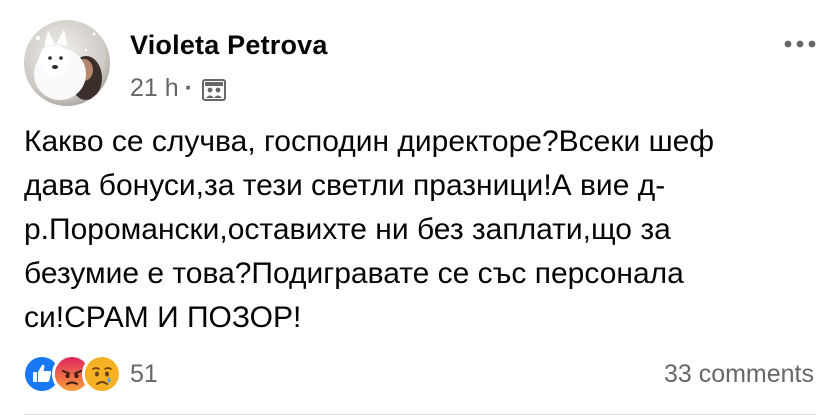 The image size is (840, 420). I want to click on avatar-photo, so click(67, 63).